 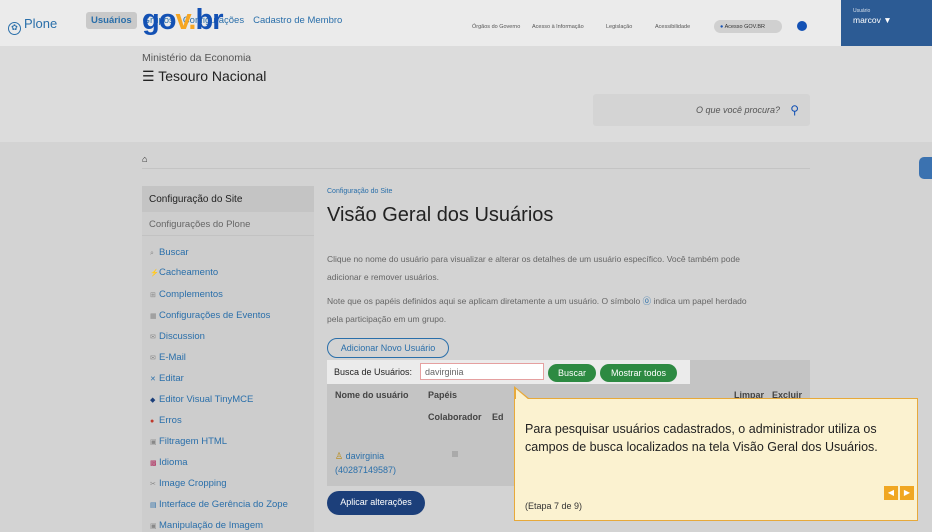 What do you see at coordinates (440, 215) in the screenshot?
I see `page-title: Visão Geral dos Usuários` at bounding box center [440, 215].